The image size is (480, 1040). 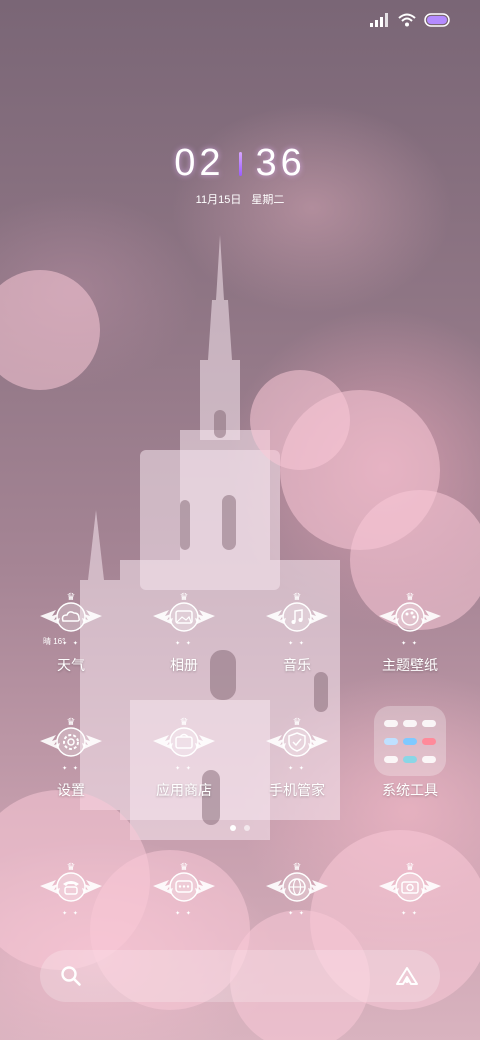 I want to click on page-dot, so click(x=247, y=828).